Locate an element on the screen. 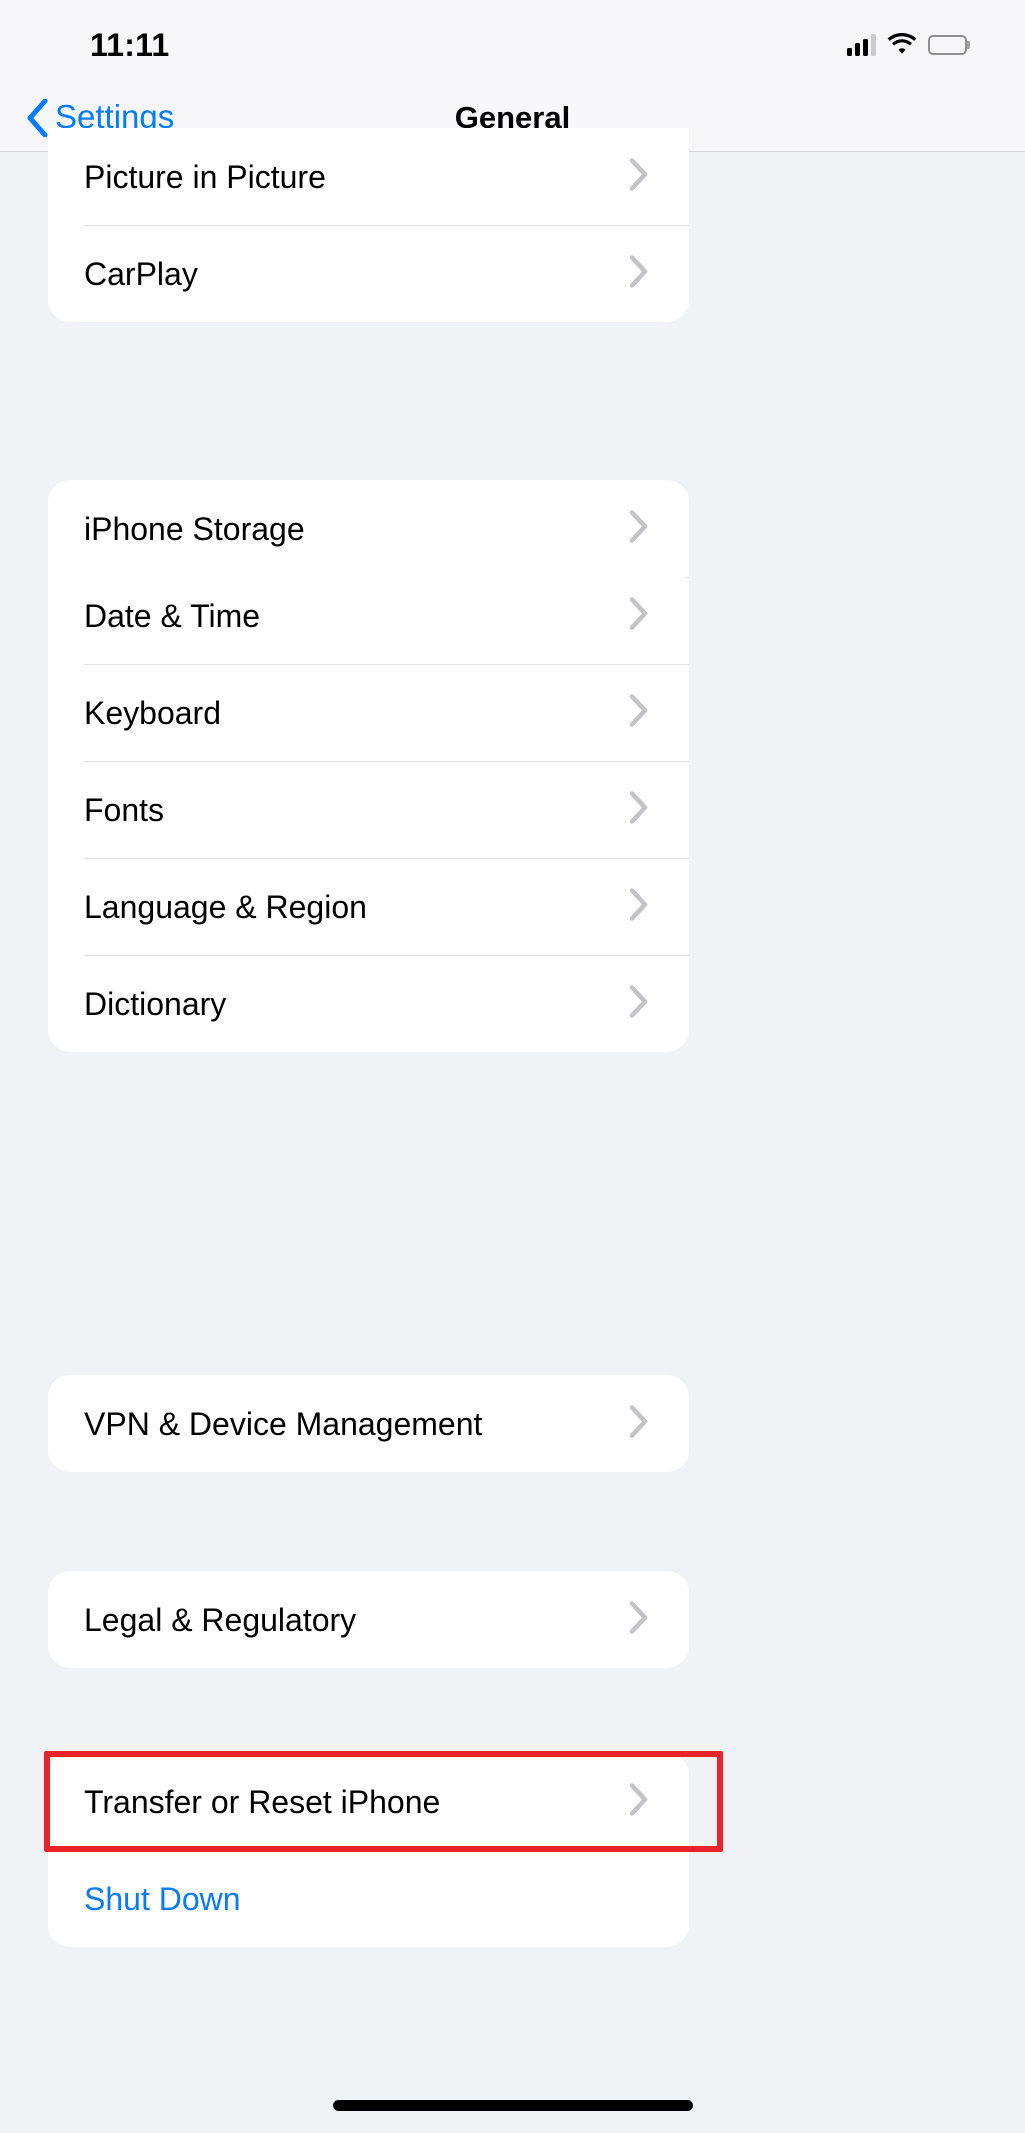 This screenshot has height=2133, width=1025. settings-group-vpn-group: VPN & Device Management is located at coordinates (368, 1423).